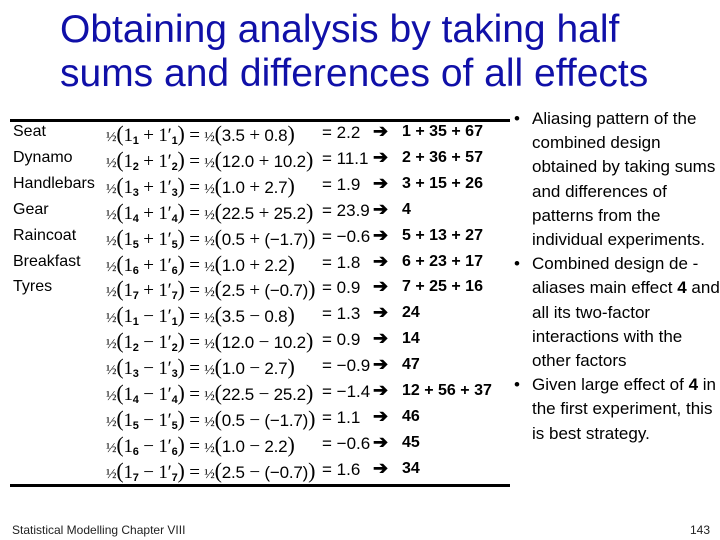 The image size is (720, 540). I want to click on alias-pattern: 4, so click(406, 209).